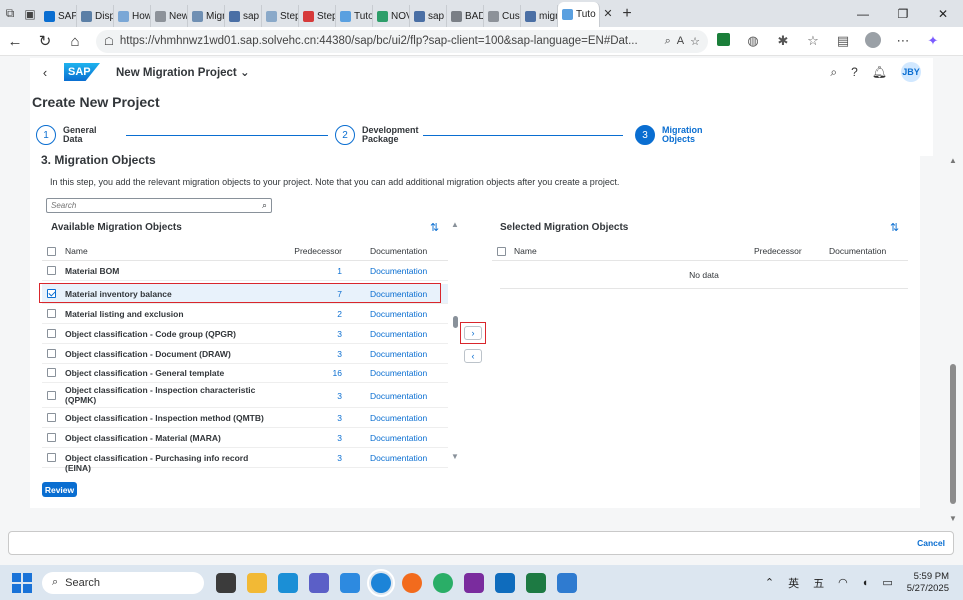  What do you see at coordinates (903, 14) in the screenshot?
I see `restore-icon: ❐` at bounding box center [903, 14].